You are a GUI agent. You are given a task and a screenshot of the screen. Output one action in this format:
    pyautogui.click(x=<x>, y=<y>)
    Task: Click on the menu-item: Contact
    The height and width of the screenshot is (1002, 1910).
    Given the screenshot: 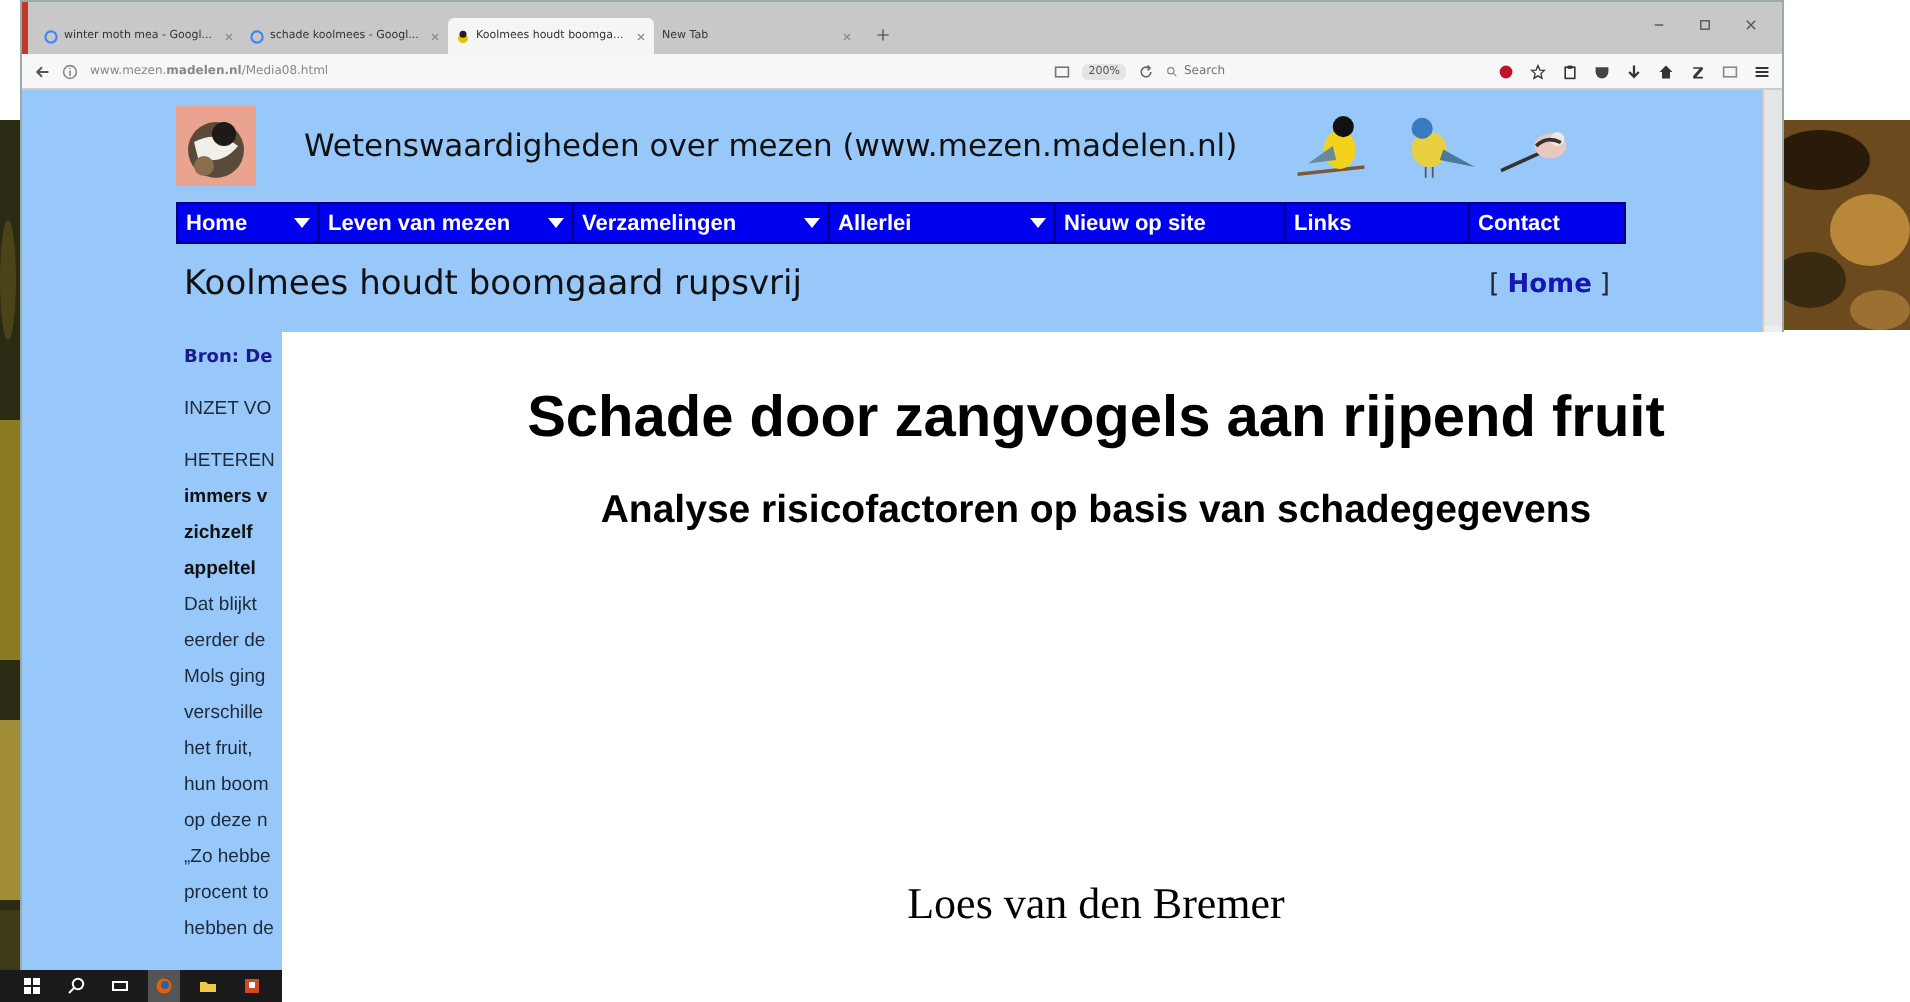 What is the action you would take?
    pyautogui.click(x=1547, y=223)
    